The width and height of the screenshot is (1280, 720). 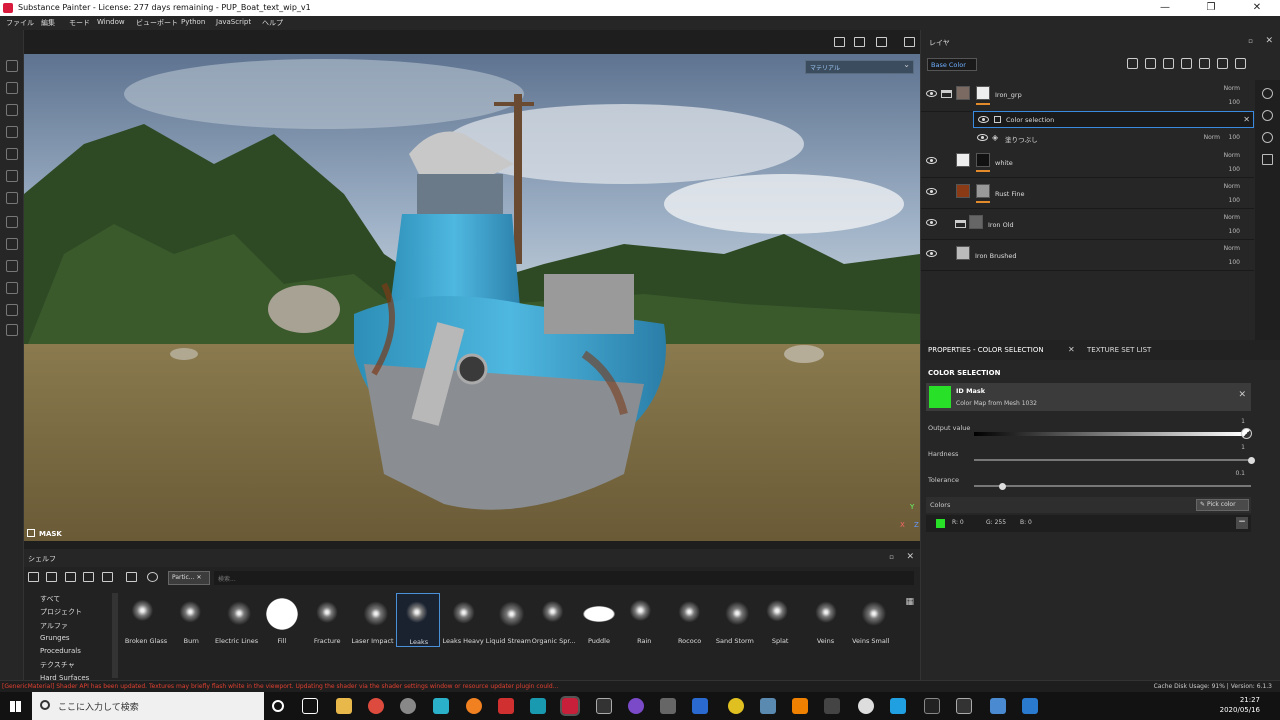 I want to click on display-settings-icon, so click(x=12, y=266).